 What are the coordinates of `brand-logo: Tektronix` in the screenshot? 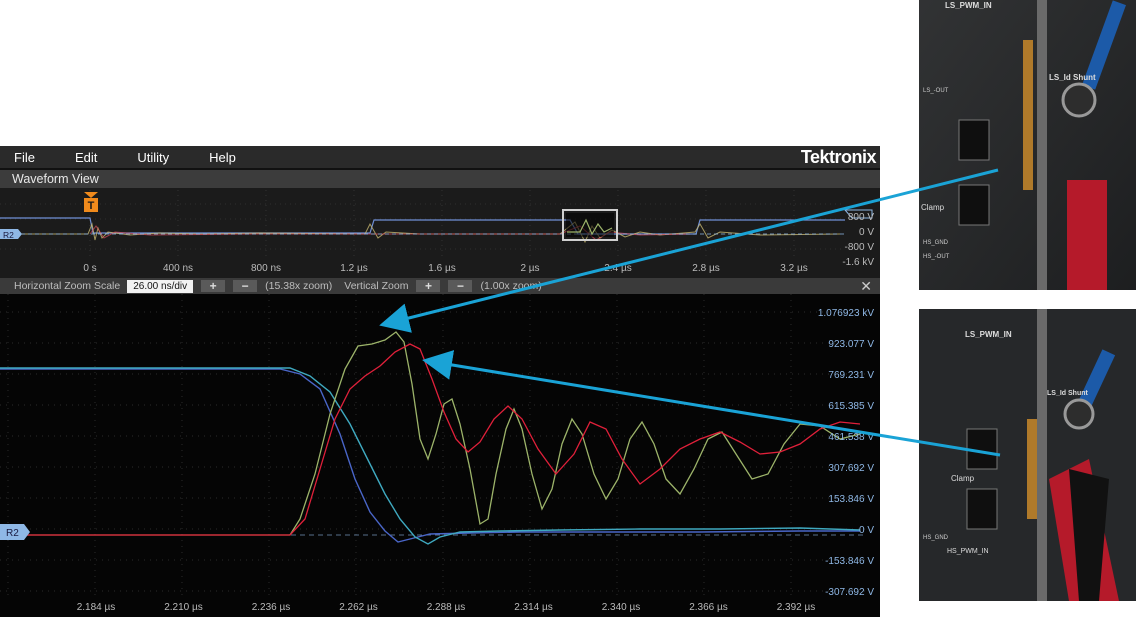 It's located at (838, 157).